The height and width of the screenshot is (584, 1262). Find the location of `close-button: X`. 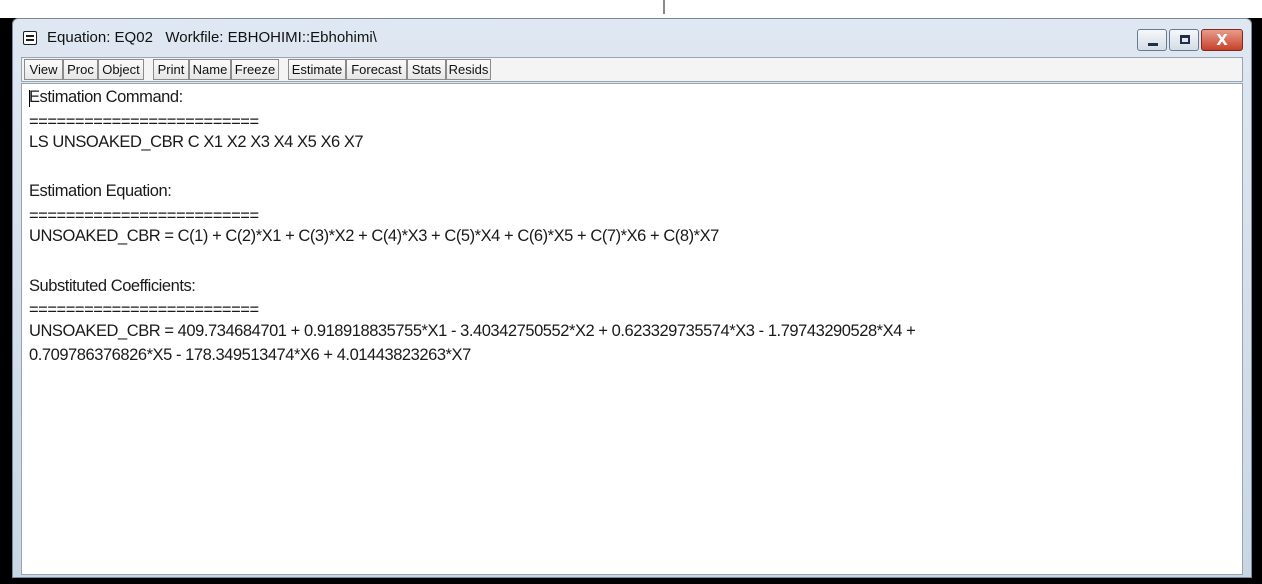

close-button: X is located at coordinates (1222, 40).